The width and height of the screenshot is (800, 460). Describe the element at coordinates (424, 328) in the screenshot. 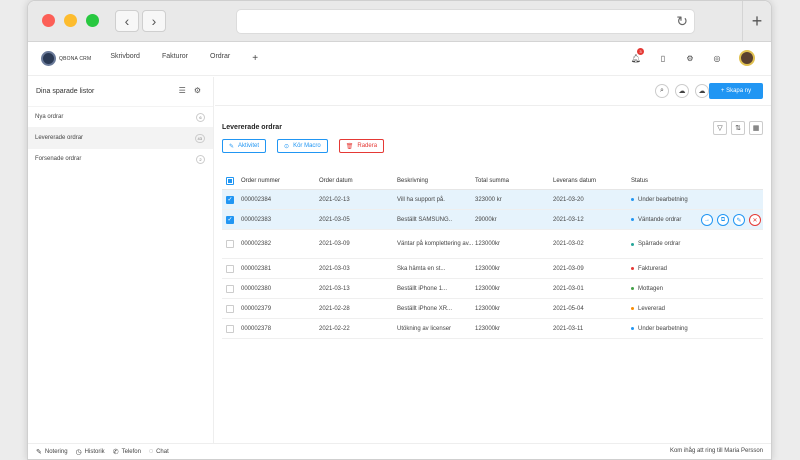

I see `order-description: Utökning av licenser` at that location.